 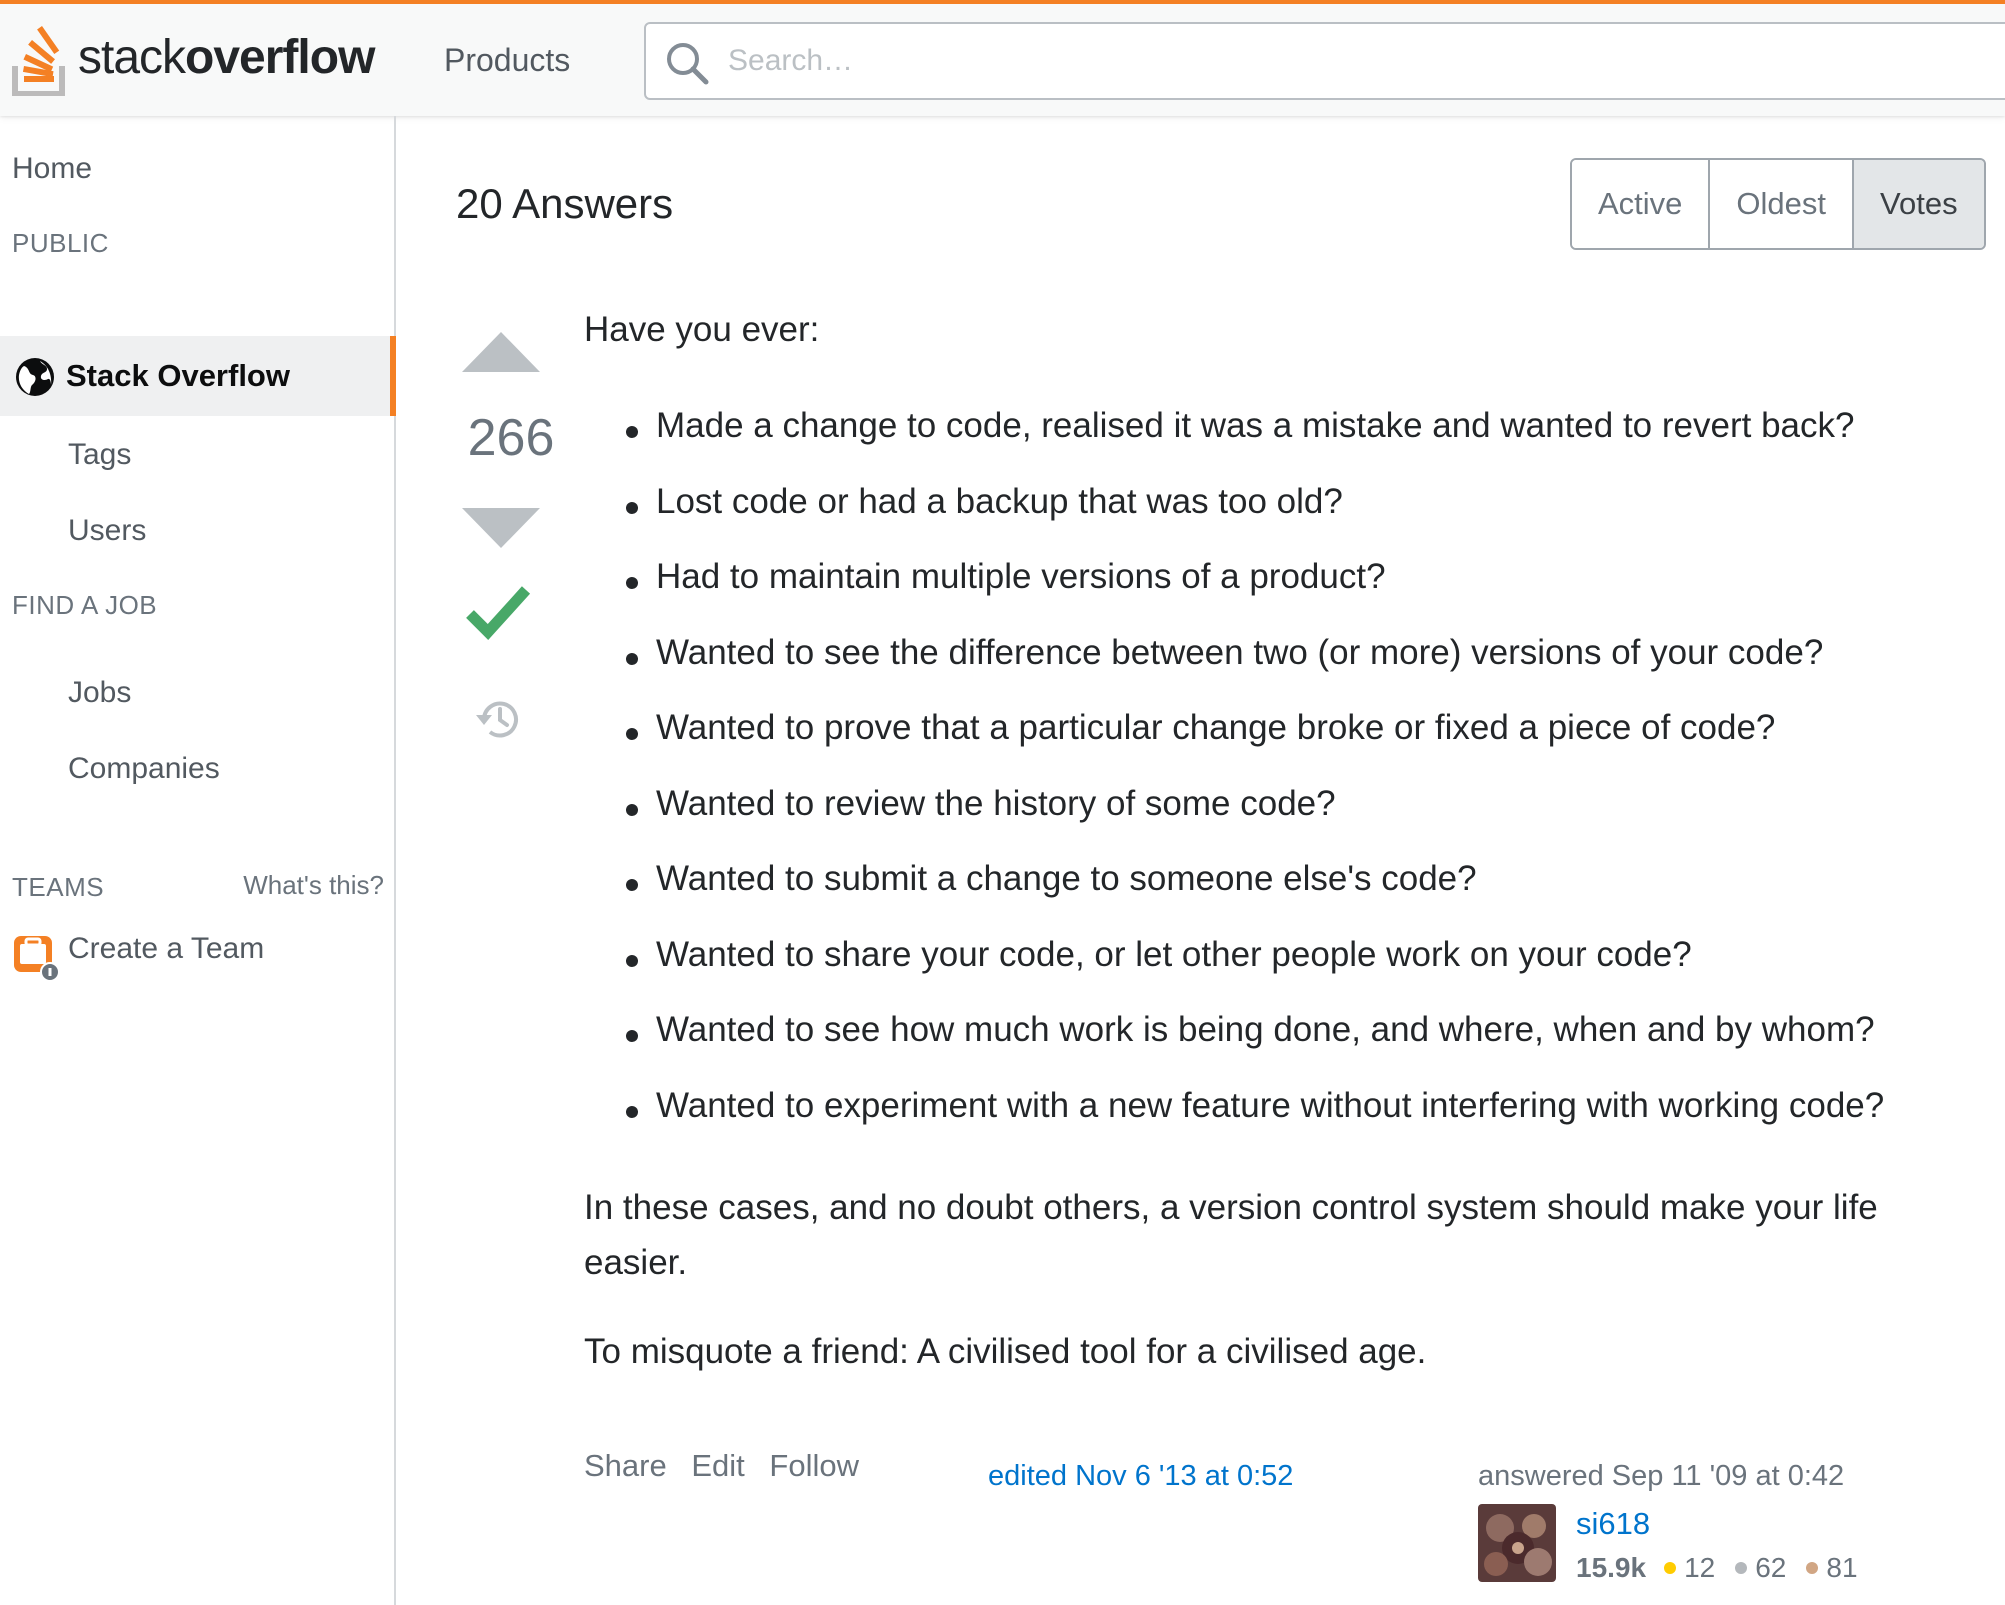 I want to click on silver-badge-count: 62, so click(x=1771, y=1567).